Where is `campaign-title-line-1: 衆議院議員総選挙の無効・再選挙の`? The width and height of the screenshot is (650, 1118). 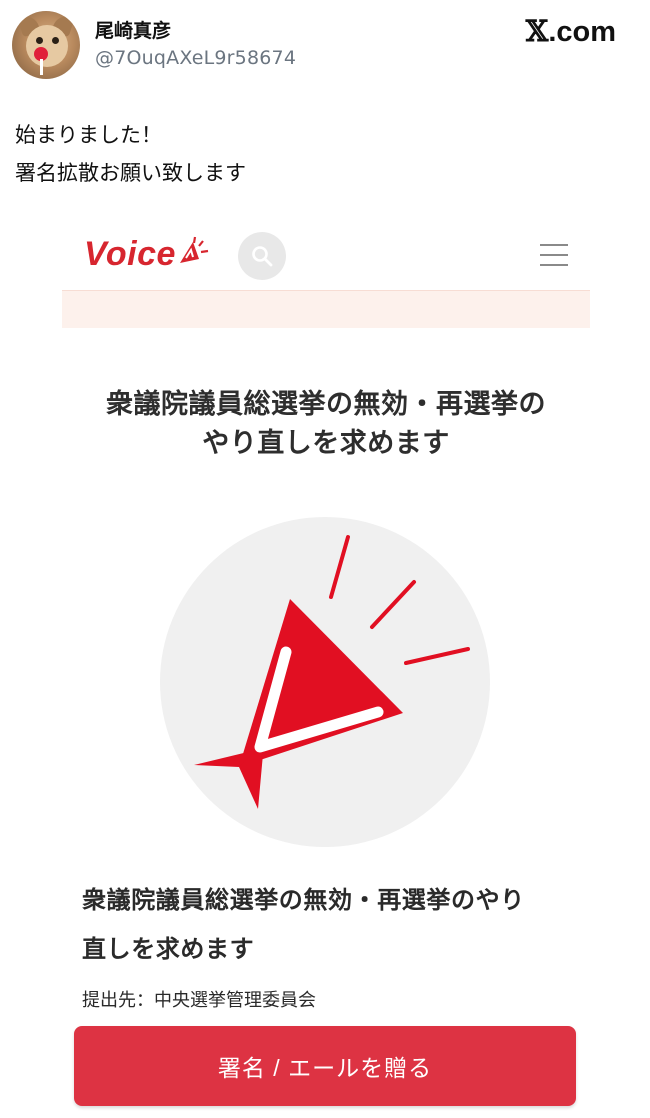 campaign-title-line-1: 衆議院議員総選挙の無効・再選挙の is located at coordinates (326, 404).